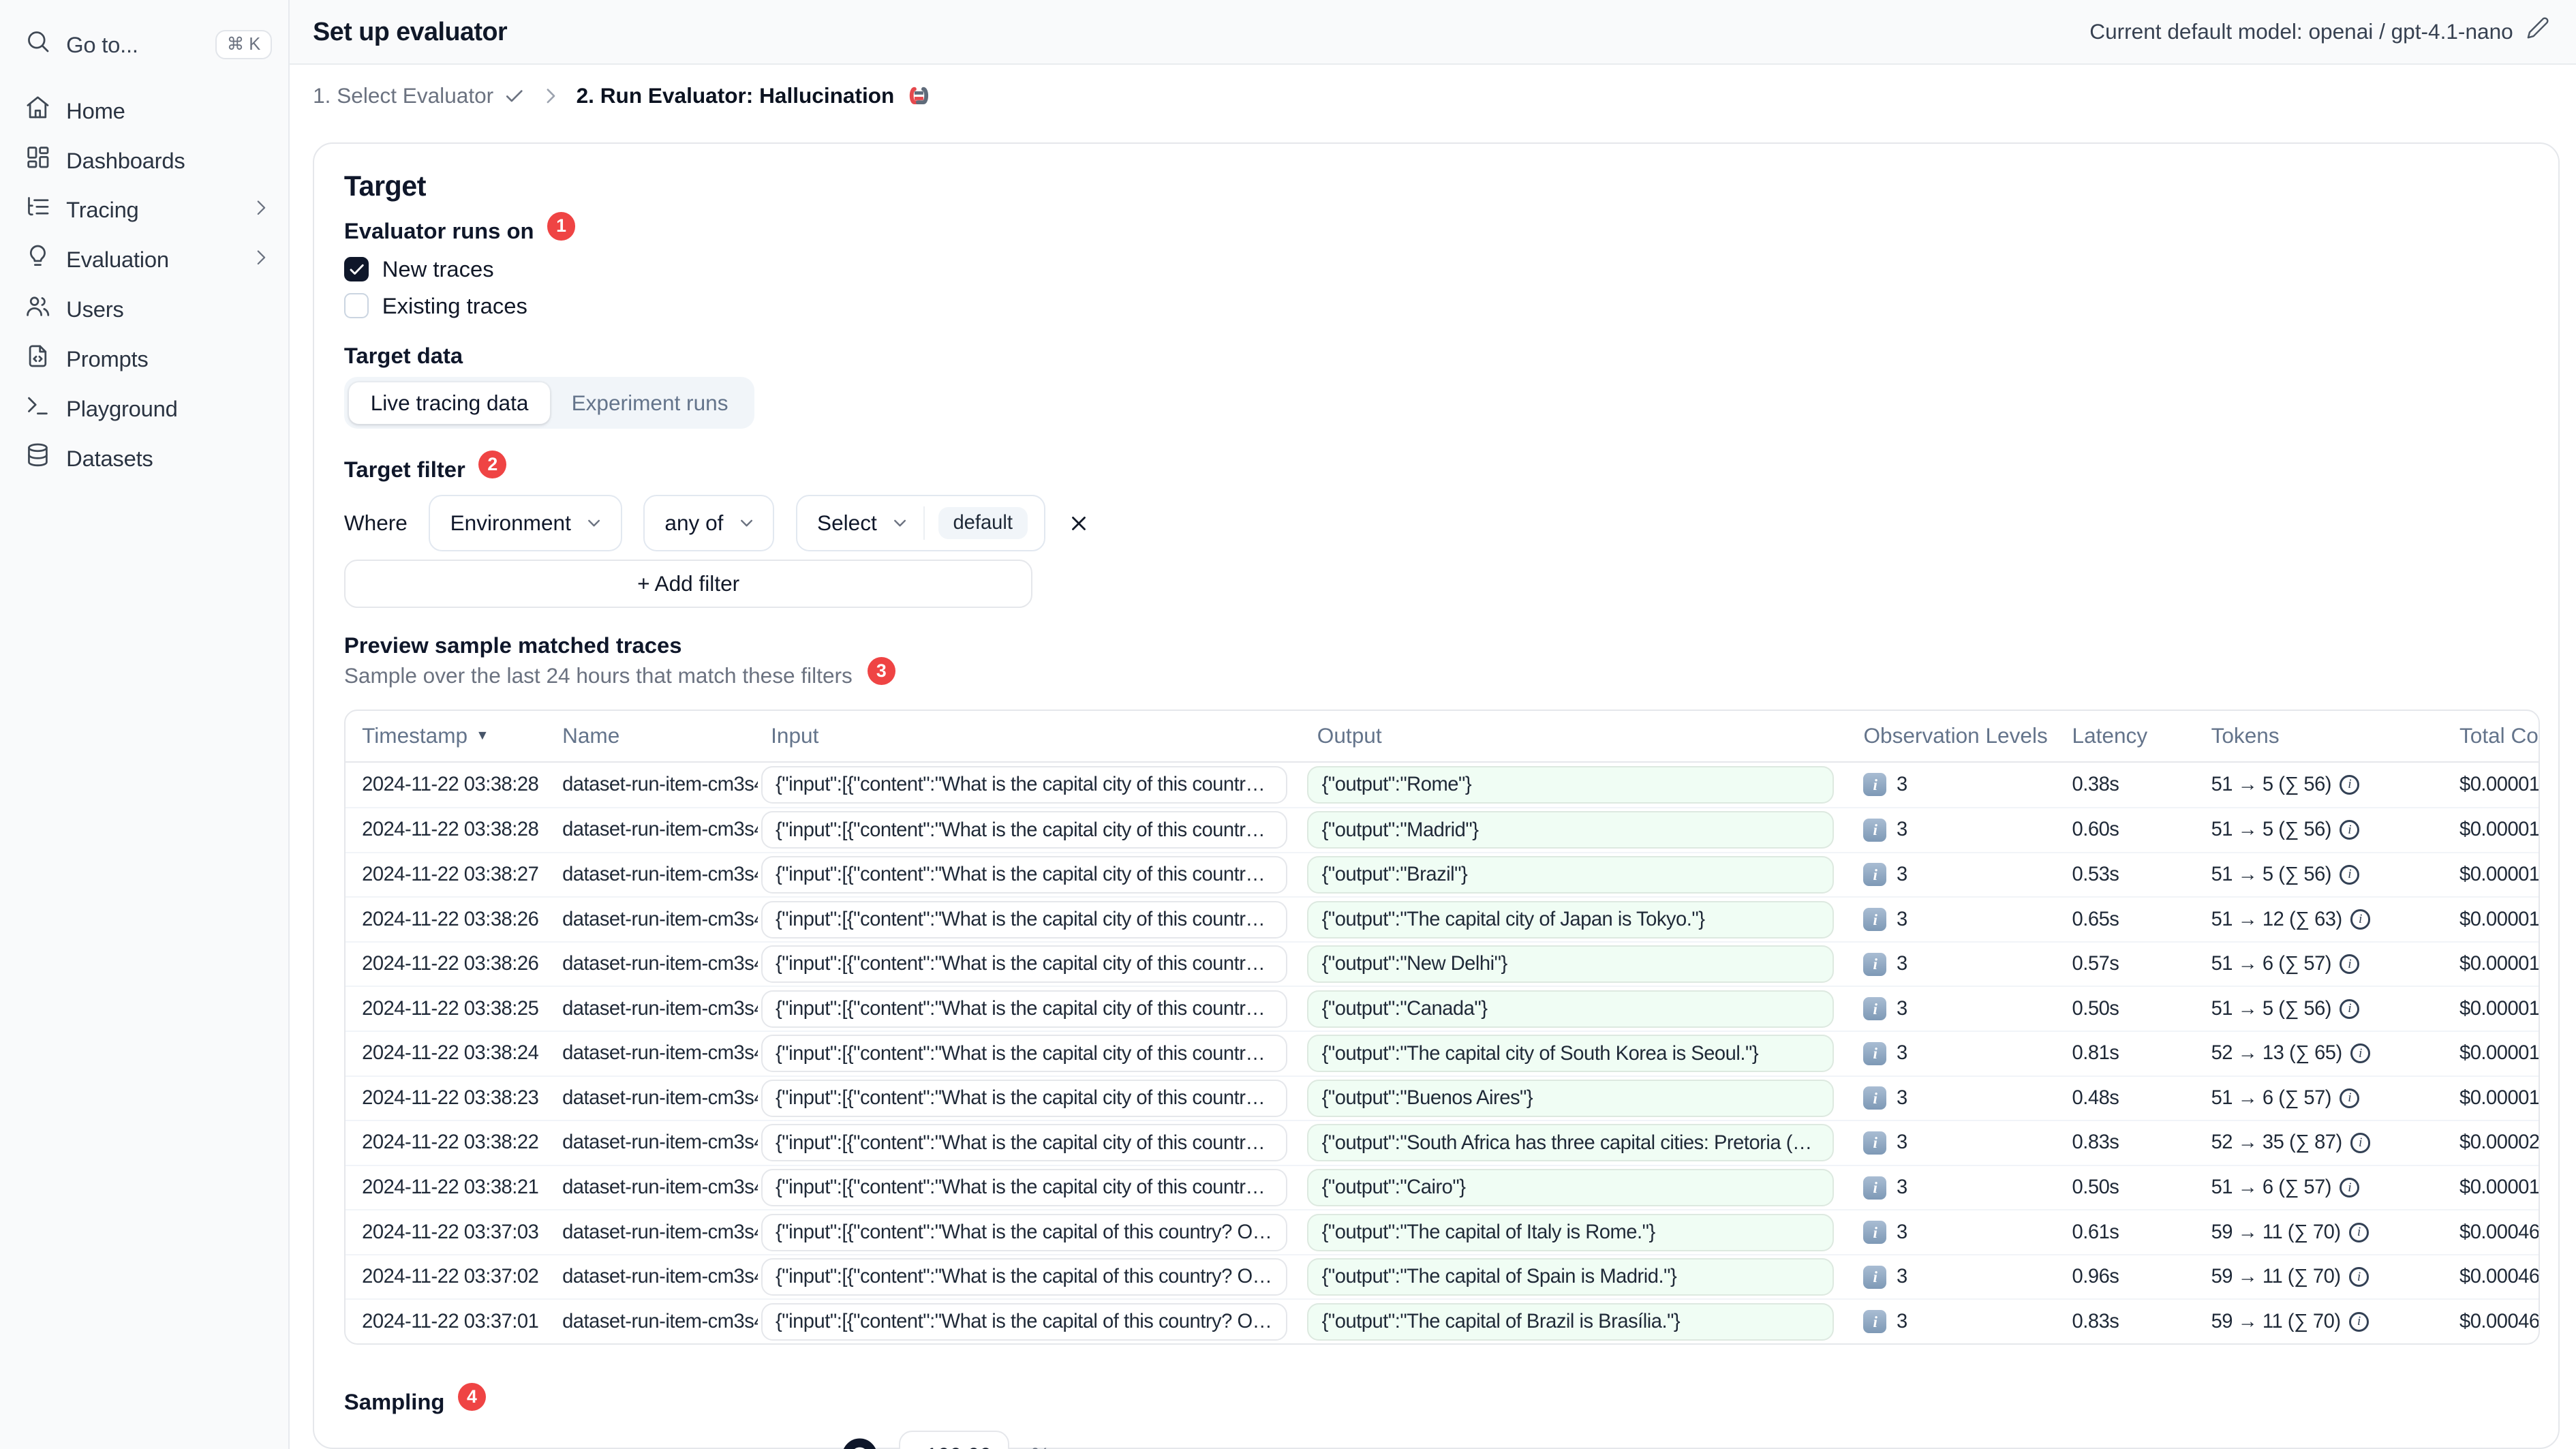 This screenshot has width=2576, height=1449. What do you see at coordinates (38, 309) in the screenshot?
I see `users-icon` at bounding box center [38, 309].